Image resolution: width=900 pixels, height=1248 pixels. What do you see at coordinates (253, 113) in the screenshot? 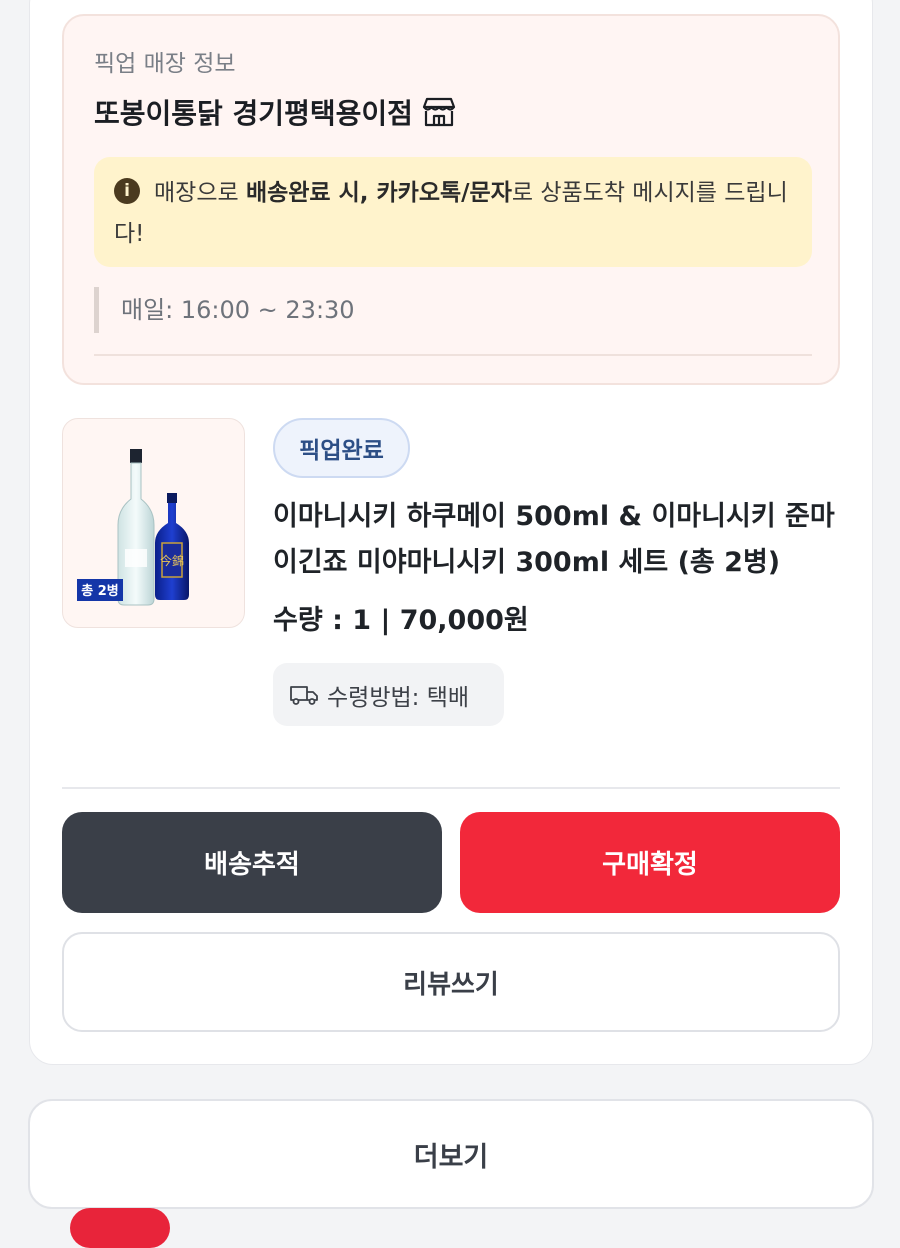
I see `store-name: 또봉이통닭 경기평택용이점` at bounding box center [253, 113].